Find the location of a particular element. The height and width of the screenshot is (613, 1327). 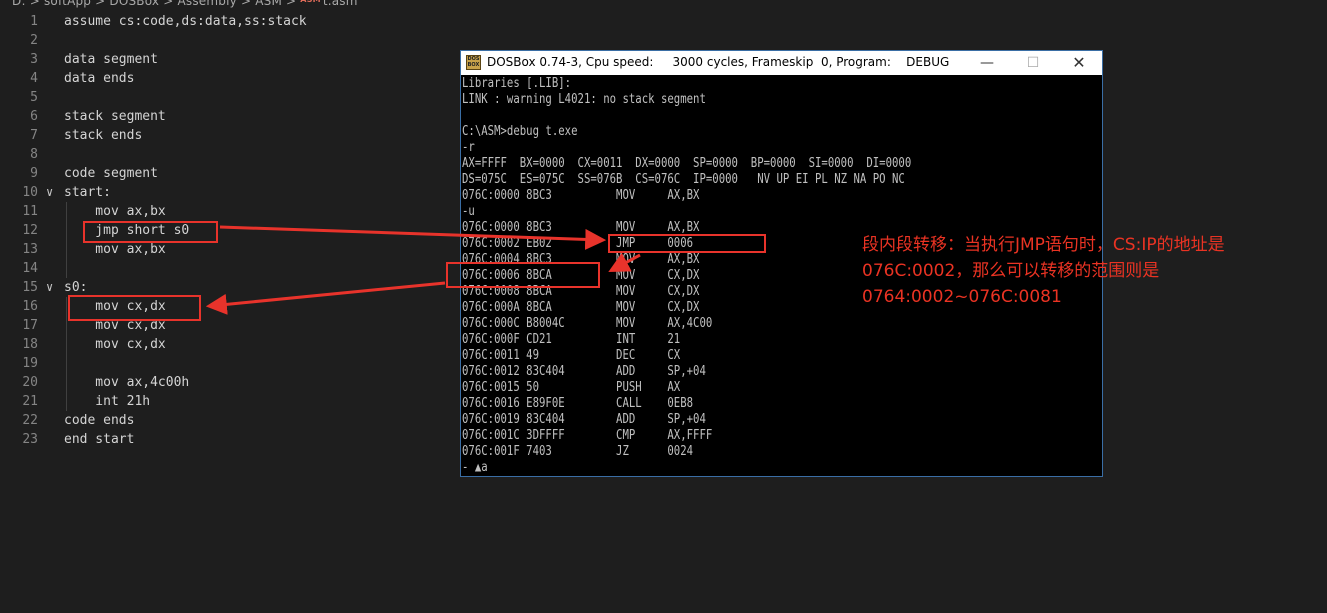

close-button: ✕ is located at coordinates (1079, 63).